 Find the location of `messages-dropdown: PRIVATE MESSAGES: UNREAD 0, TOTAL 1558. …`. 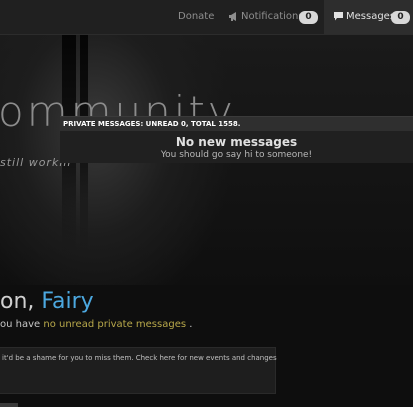

messages-dropdown: PRIVATE MESSAGES: UNREAD 0, TOTAL 1558. … is located at coordinates (236, 139).